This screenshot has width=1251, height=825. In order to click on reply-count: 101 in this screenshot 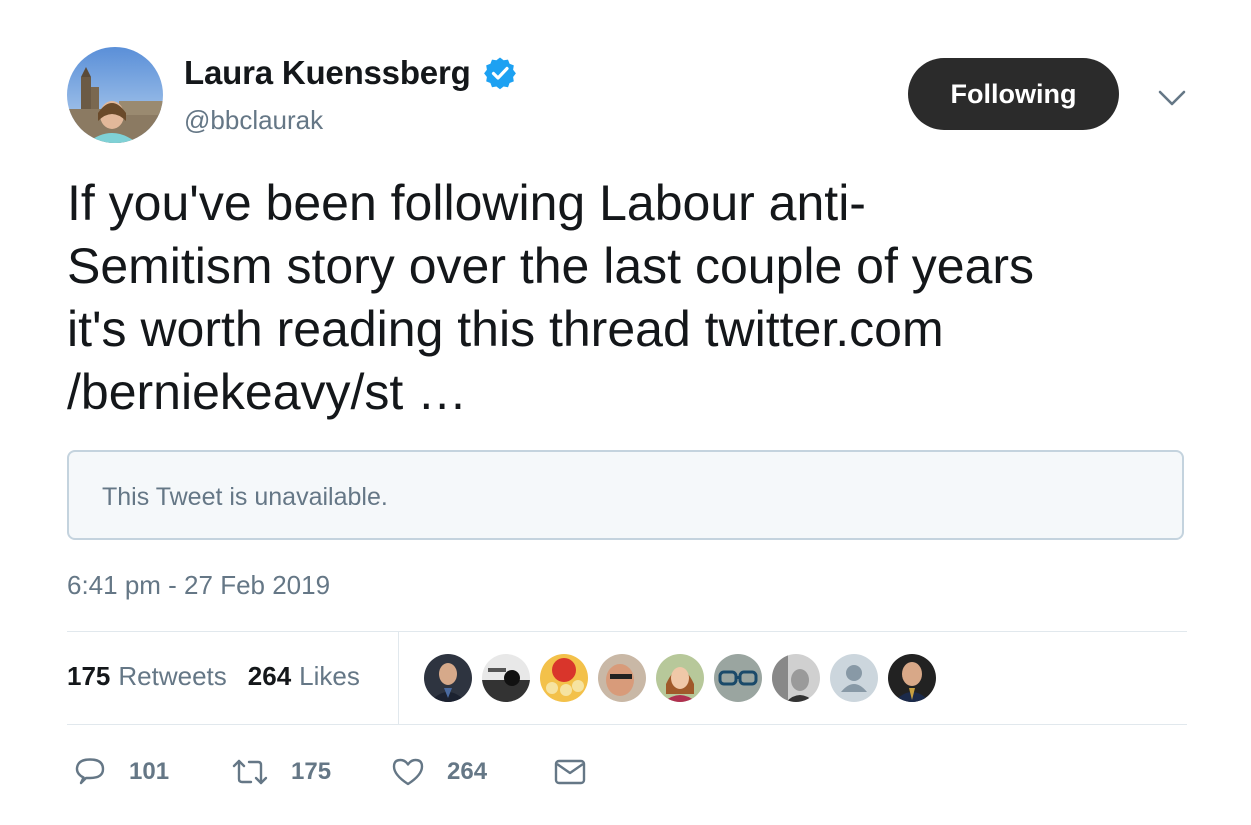, I will do `click(149, 771)`.